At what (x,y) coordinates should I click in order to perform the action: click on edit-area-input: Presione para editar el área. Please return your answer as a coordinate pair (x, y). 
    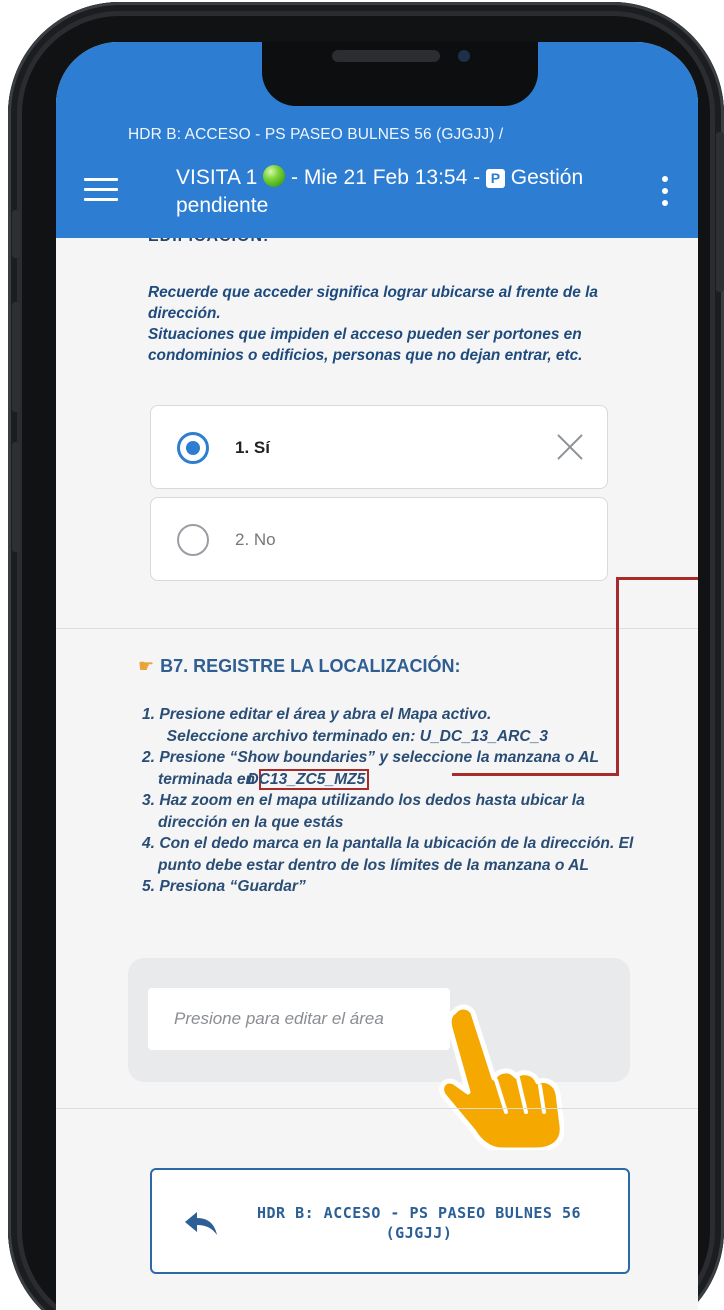
    Looking at the image, I should click on (299, 1019).